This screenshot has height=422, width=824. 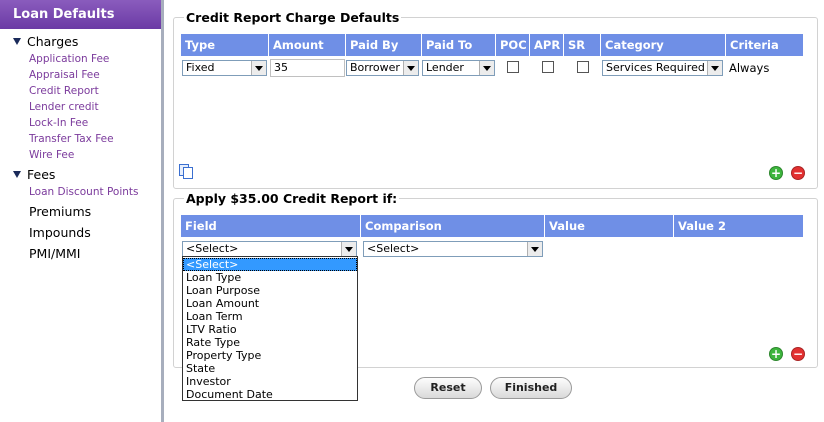 I want to click on sidebar-item-lender-credit: Lender credit, so click(x=64, y=107).